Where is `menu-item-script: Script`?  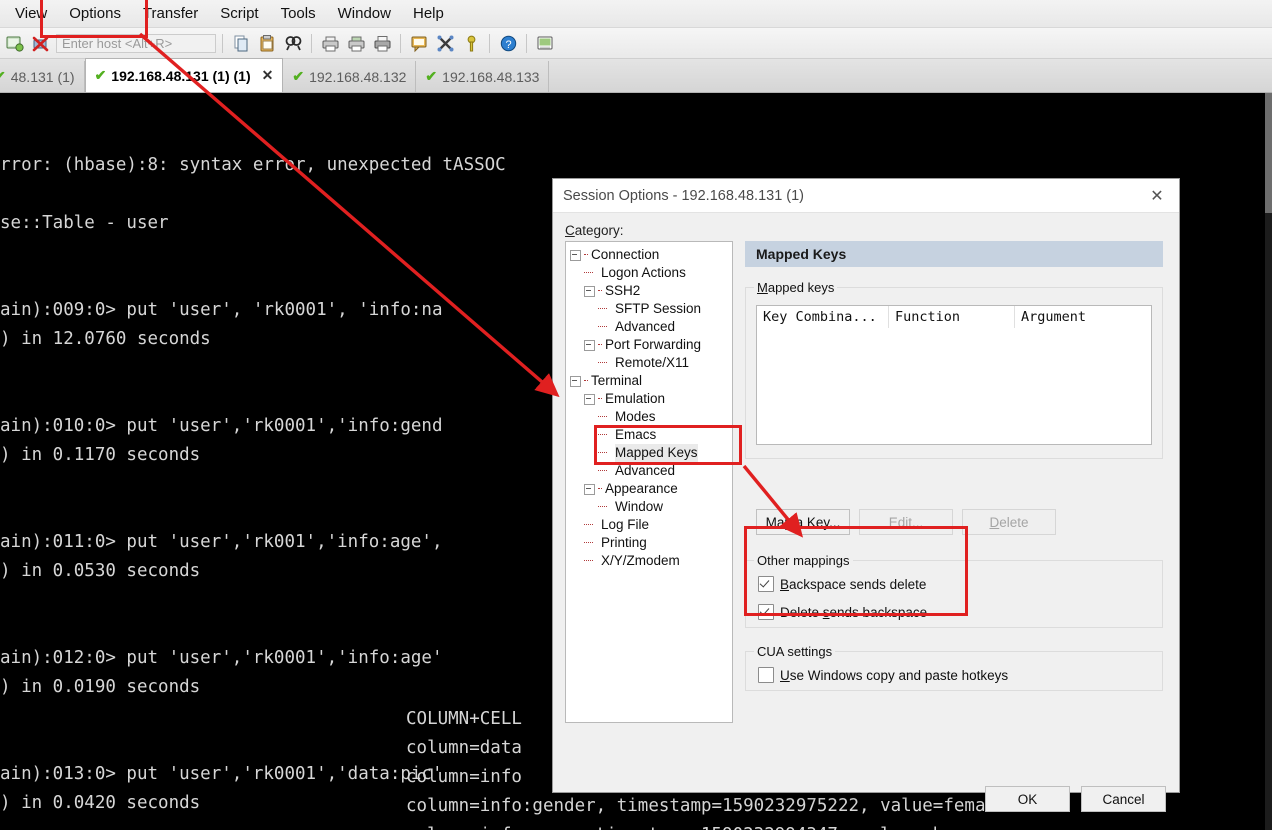 menu-item-script: Script is located at coordinates (239, 13).